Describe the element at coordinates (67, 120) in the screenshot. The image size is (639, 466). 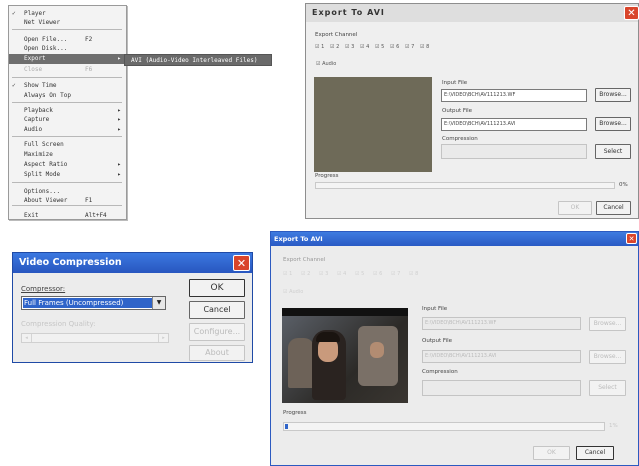
I see `menu-item-capture: Capture ▸` at that location.